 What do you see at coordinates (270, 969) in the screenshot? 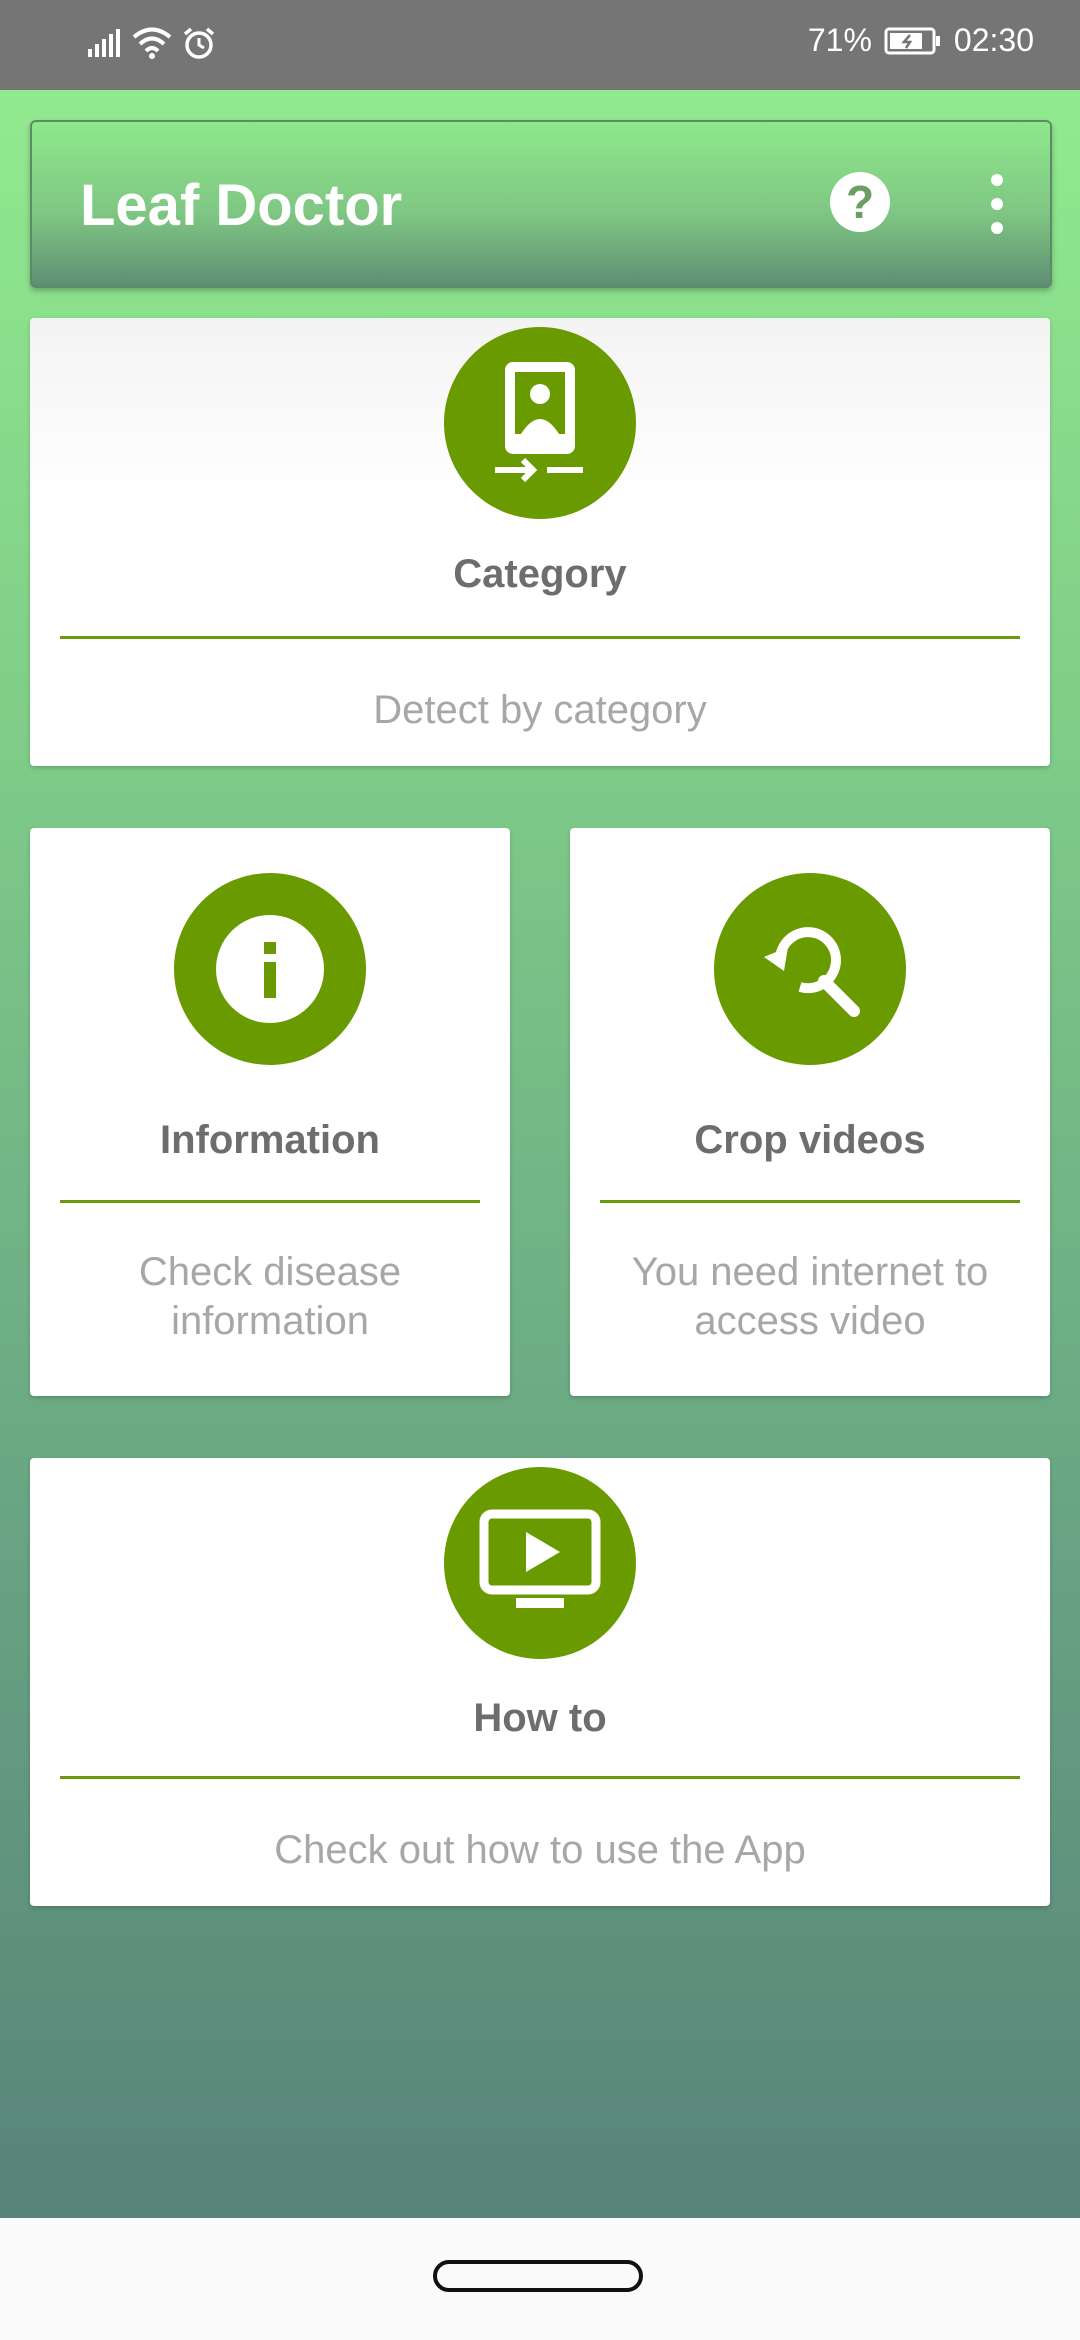
I see `info-icon` at bounding box center [270, 969].